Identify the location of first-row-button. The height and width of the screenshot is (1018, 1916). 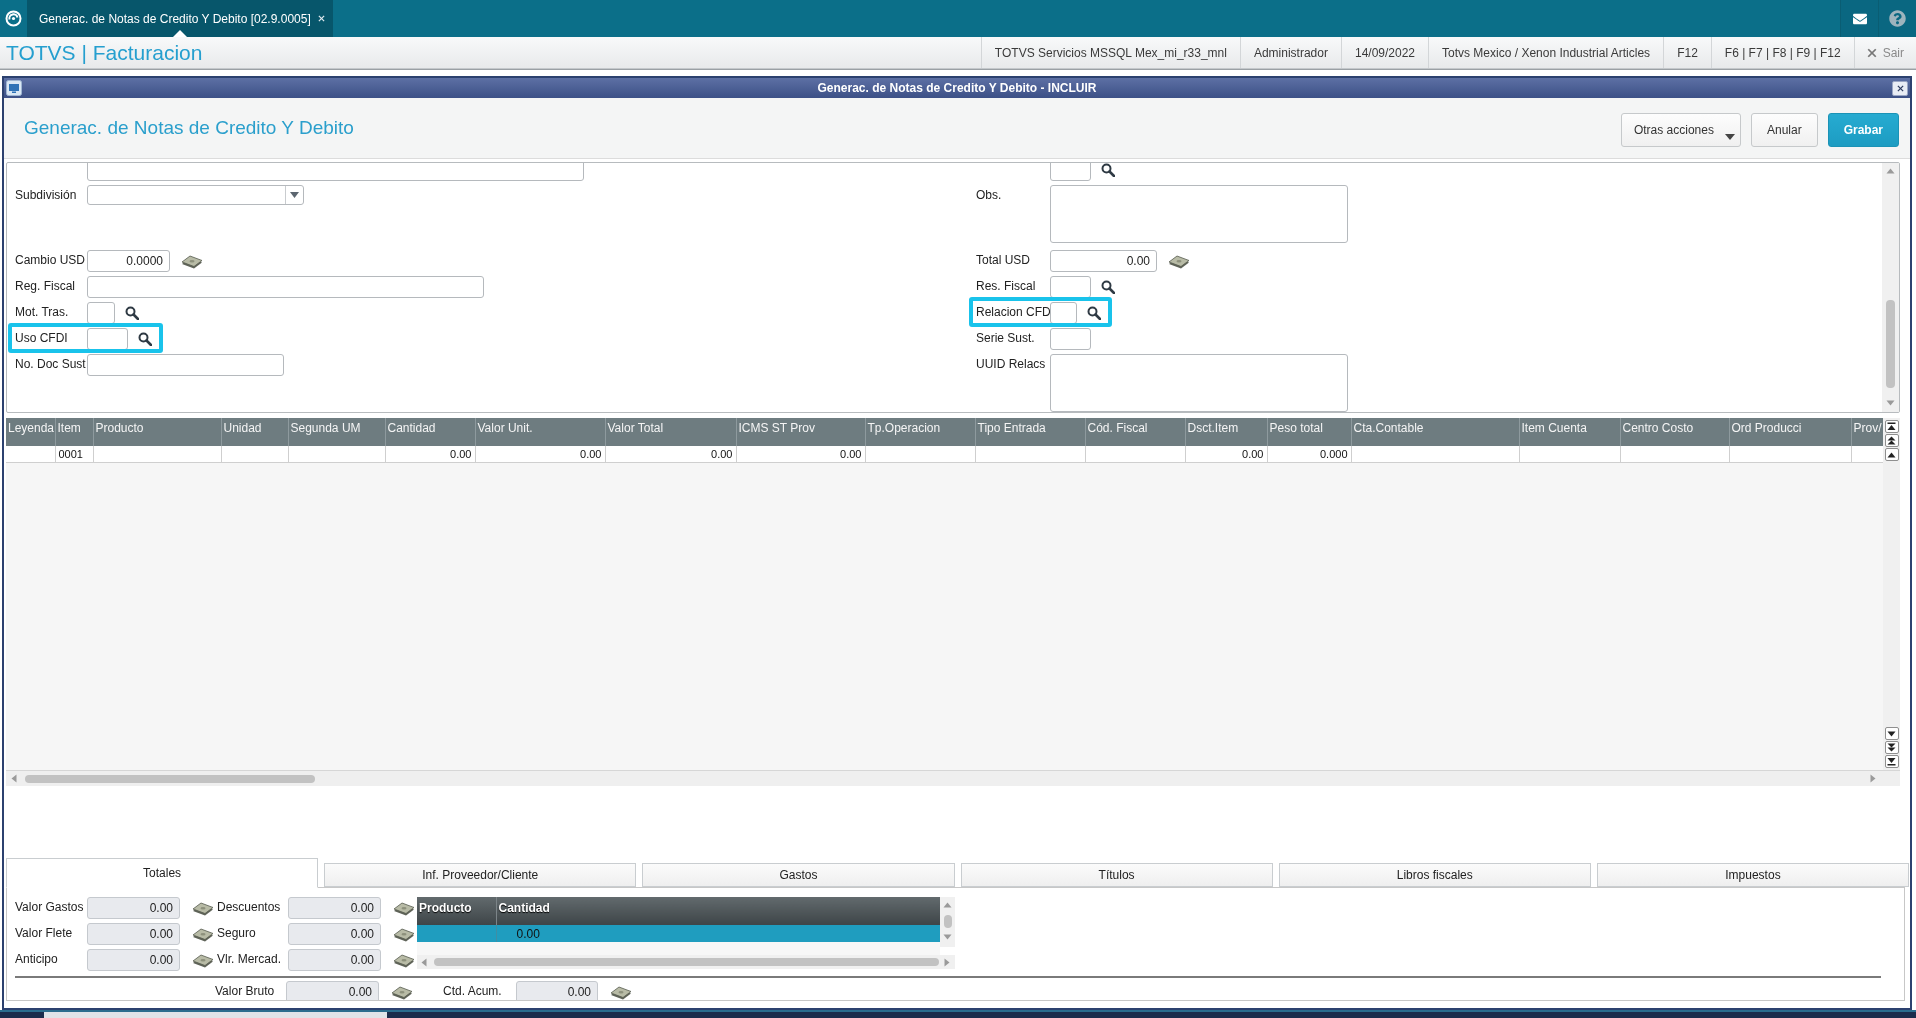
(1891, 426).